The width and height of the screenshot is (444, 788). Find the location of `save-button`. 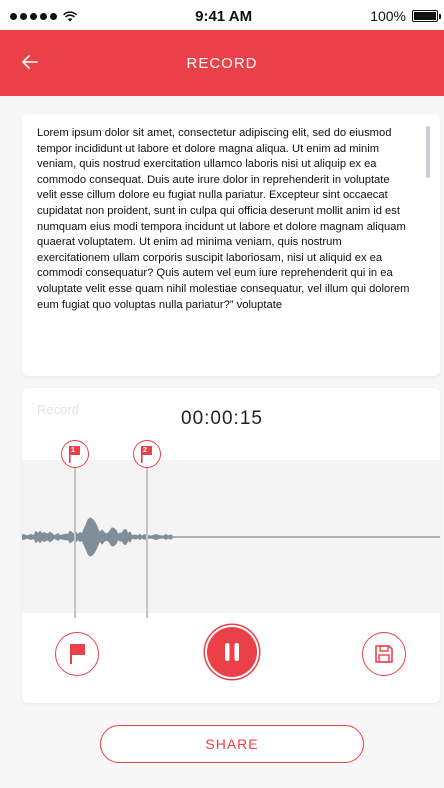

save-button is located at coordinates (384, 654).